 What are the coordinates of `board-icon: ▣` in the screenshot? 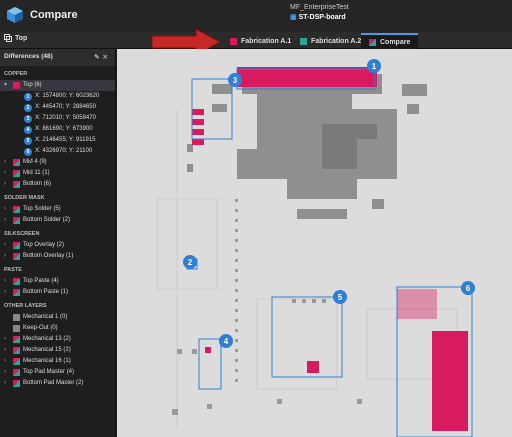 It's located at (293, 17).